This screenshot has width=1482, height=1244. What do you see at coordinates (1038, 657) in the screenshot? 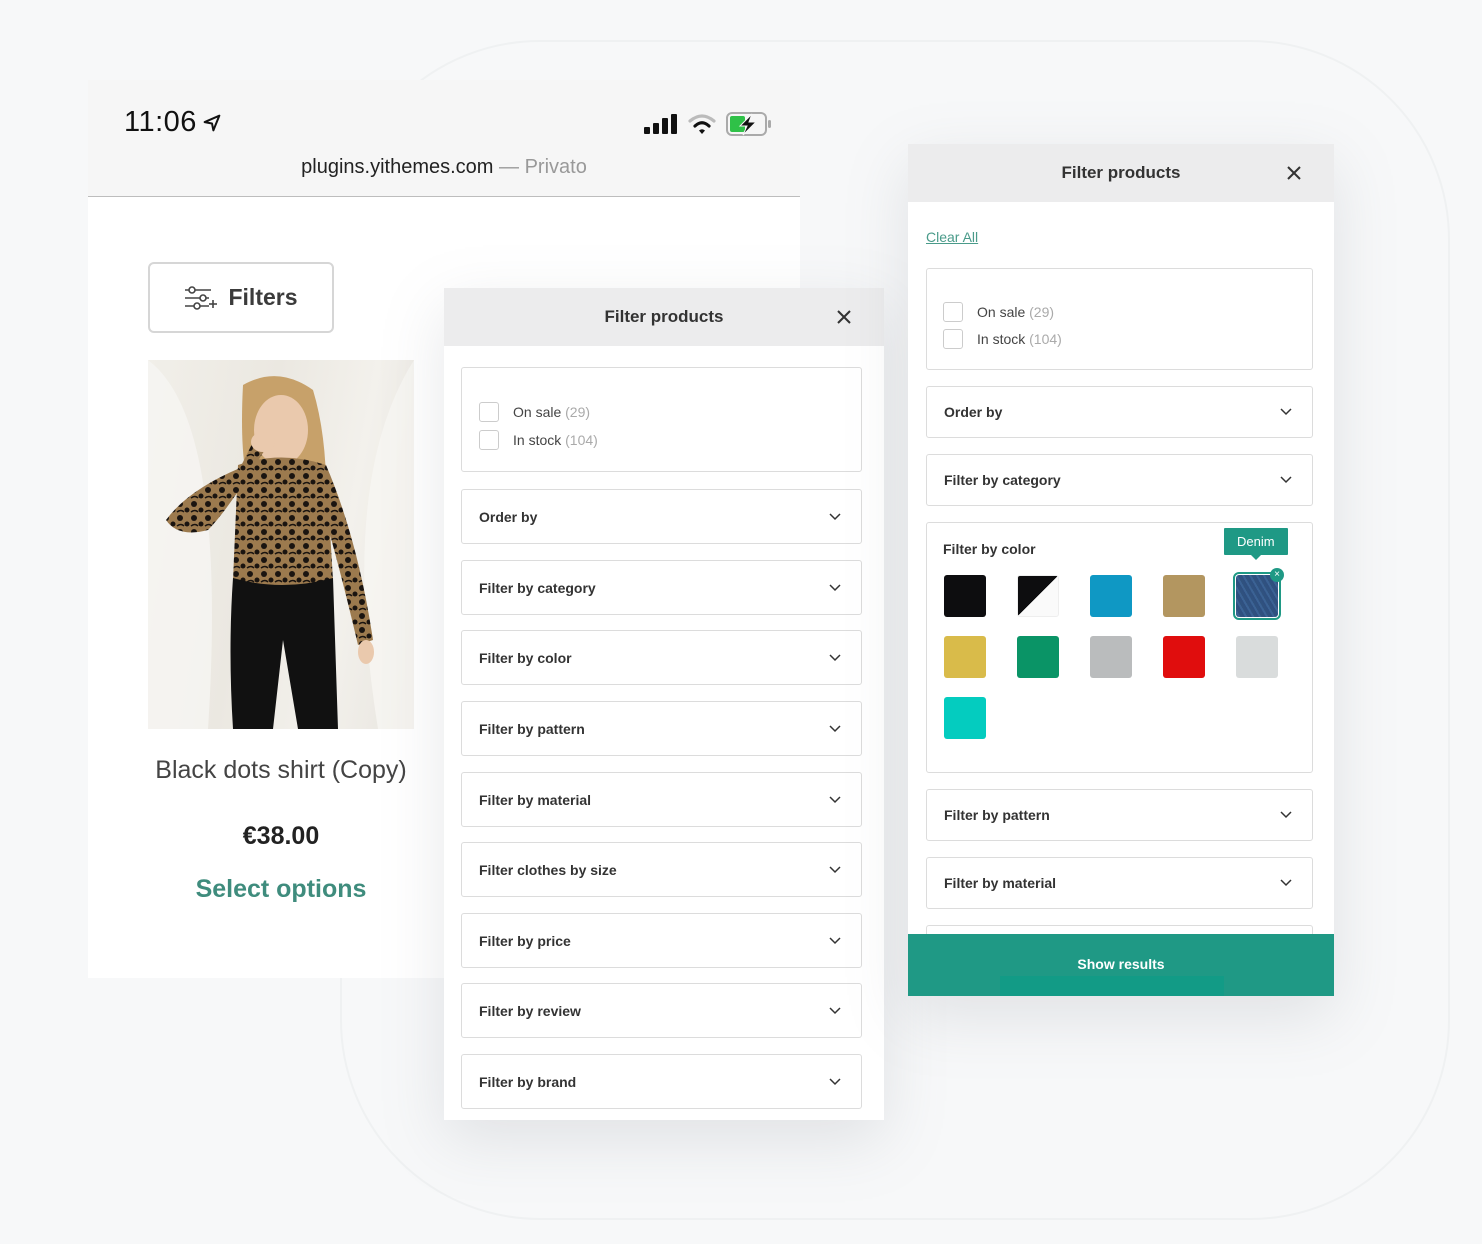
I see `color-swatch-green` at bounding box center [1038, 657].